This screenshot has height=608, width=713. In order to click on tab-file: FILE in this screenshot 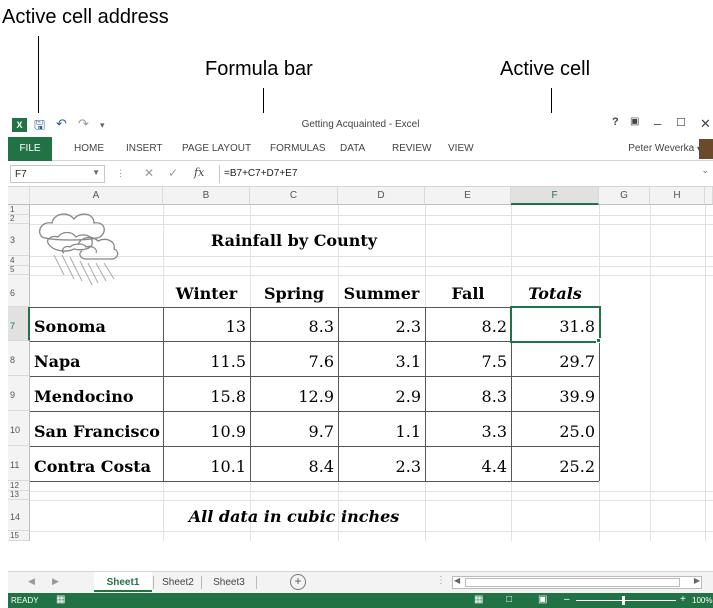, I will do `click(30, 149)`.